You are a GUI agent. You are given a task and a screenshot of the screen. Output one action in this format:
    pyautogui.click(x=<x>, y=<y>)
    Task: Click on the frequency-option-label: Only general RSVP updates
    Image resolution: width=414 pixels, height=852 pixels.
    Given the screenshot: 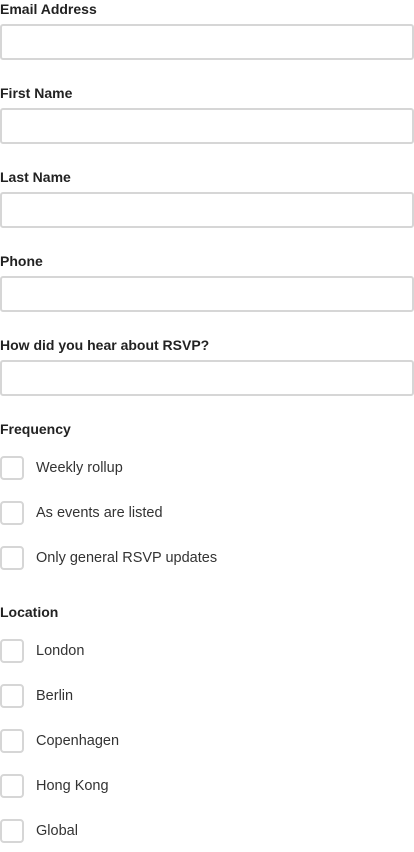 What is the action you would take?
    pyautogui.click(x=127, y=557)
    